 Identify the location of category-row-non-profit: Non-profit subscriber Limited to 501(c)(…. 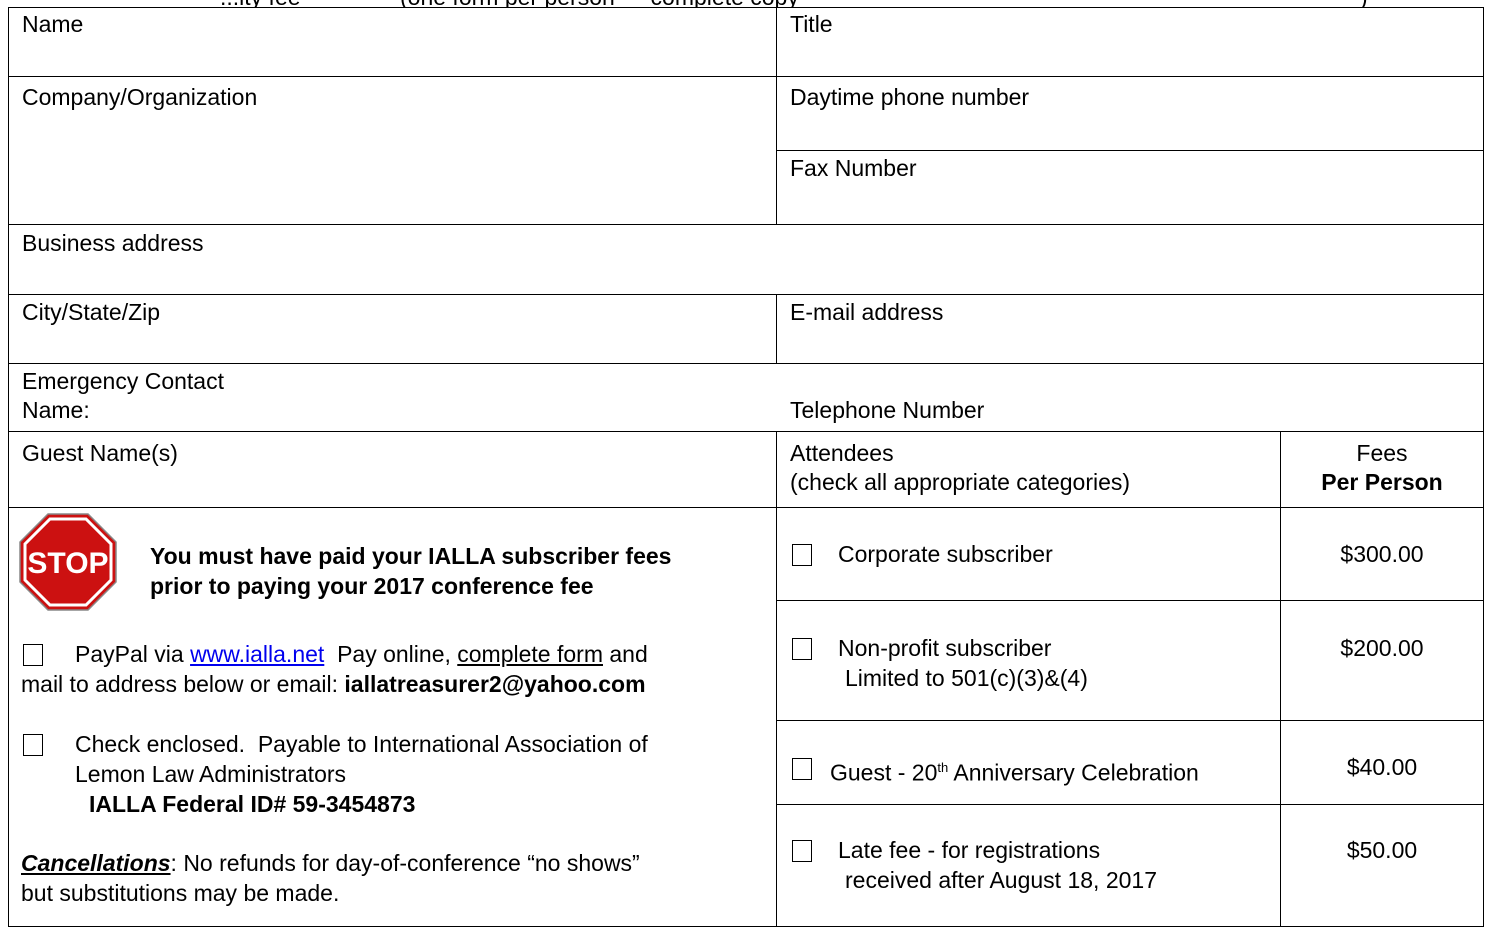
(1029, 661).